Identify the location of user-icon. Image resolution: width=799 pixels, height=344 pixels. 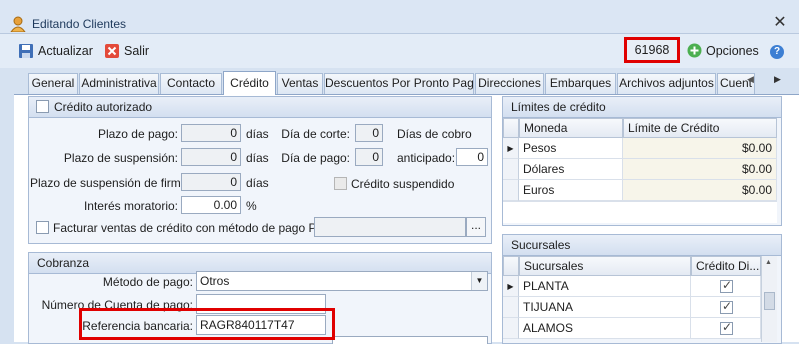
(18, 24).